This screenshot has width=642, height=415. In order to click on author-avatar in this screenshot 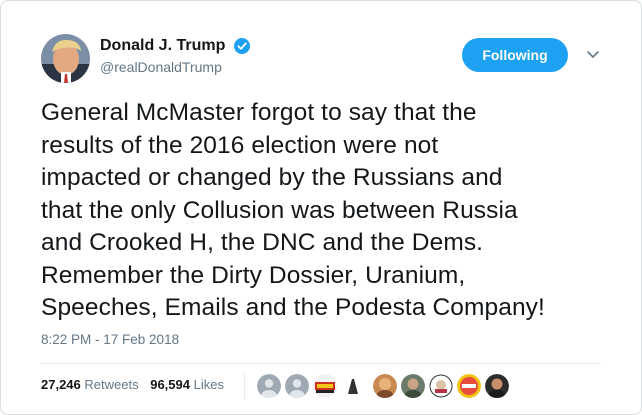, I will do `click(65, 58)`.